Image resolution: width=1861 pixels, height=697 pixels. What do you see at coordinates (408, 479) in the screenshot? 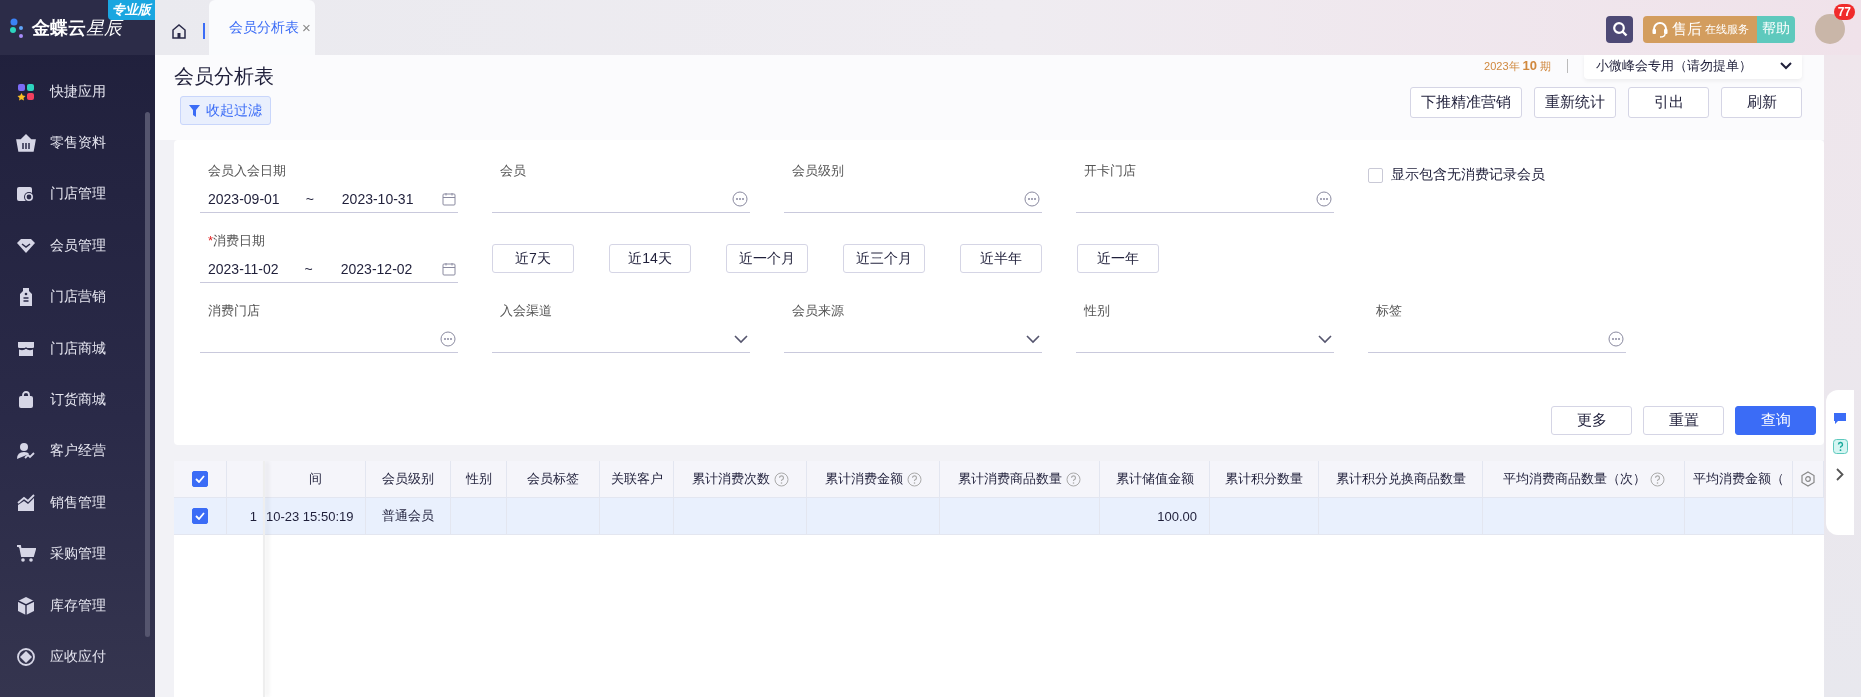
I see `column-header: 会员级别` at bounding box center [408, 479].